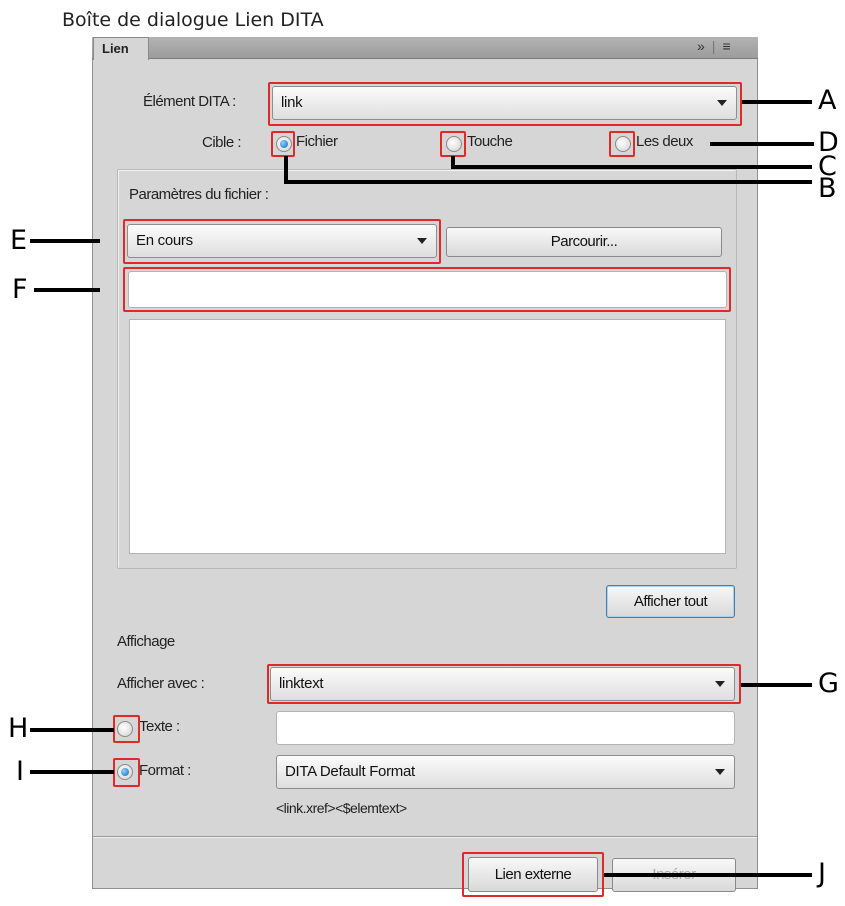  I want to click on callout-line-f, so click(67, 290).